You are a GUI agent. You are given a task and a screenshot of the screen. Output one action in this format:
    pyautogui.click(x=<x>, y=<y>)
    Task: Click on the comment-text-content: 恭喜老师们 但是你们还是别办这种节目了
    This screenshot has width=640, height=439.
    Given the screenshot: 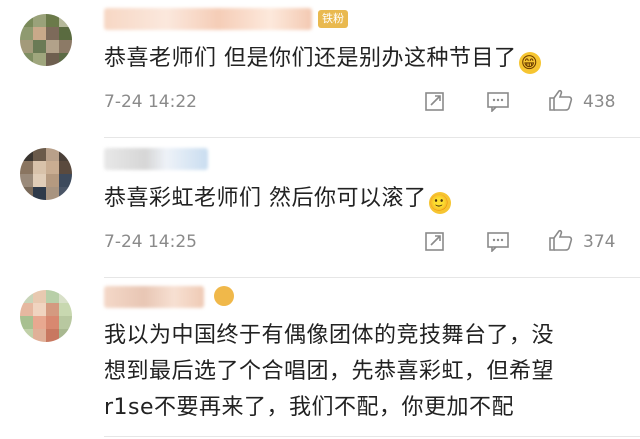 What is the action you would take?
    pyautogui.click(x=310, y=58)
    